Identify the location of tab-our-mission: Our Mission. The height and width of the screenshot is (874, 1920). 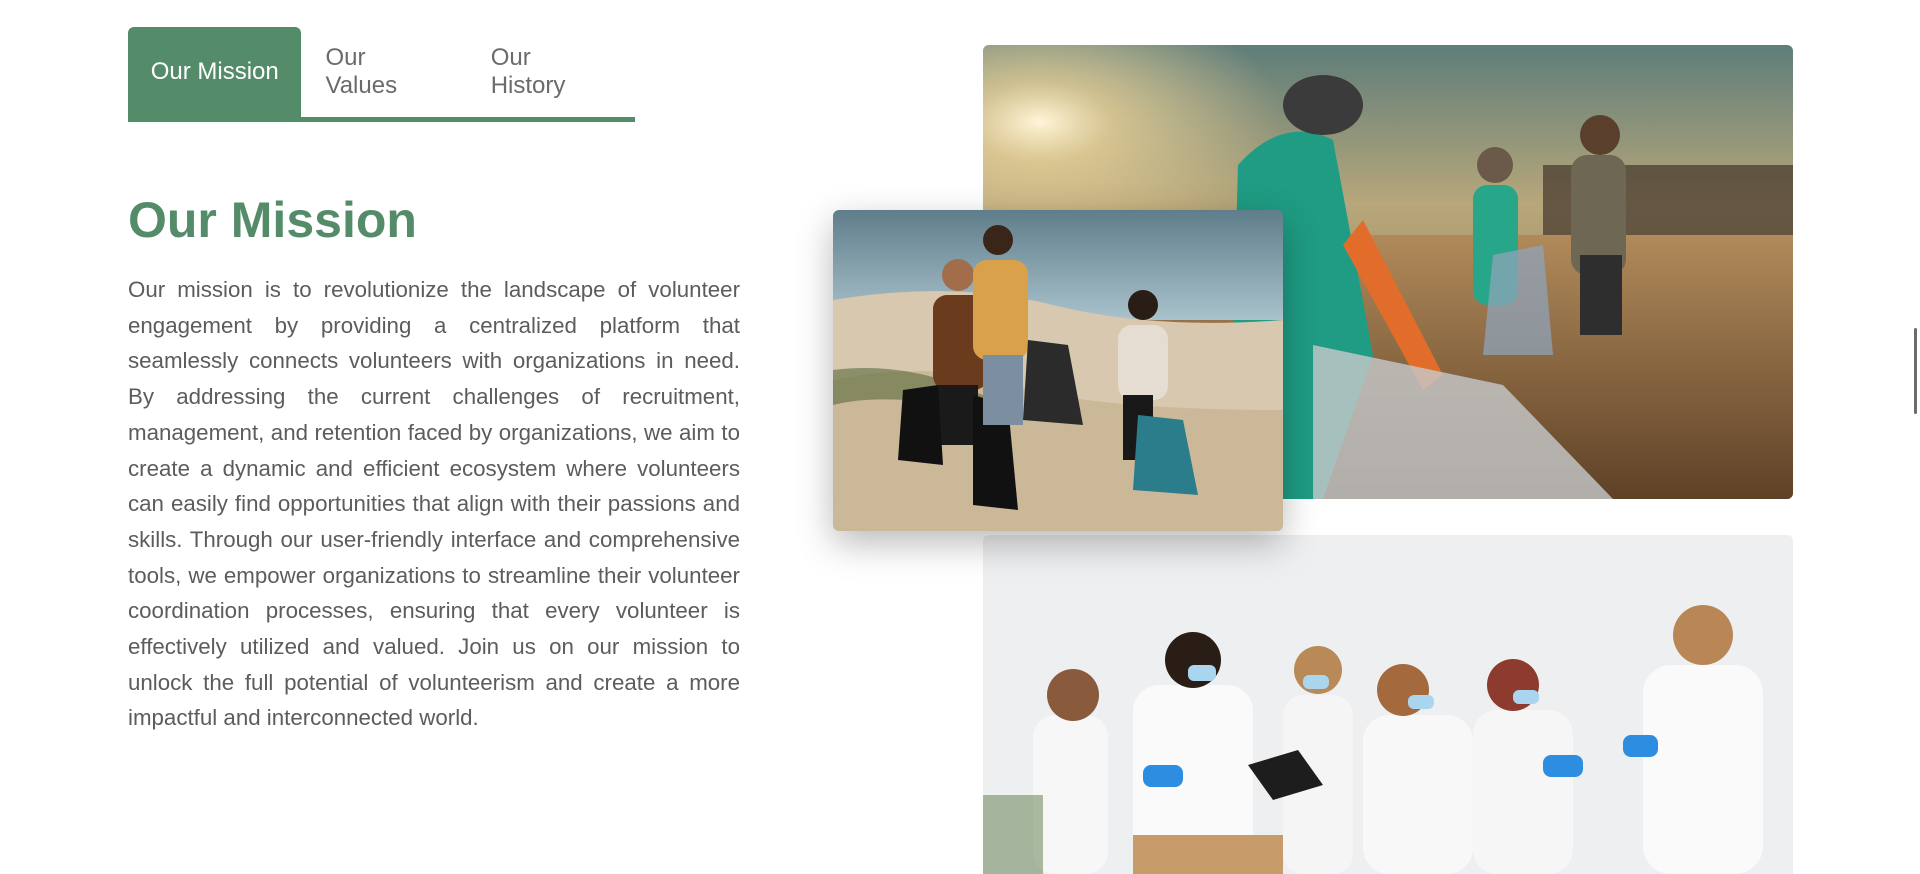
(215, 72).